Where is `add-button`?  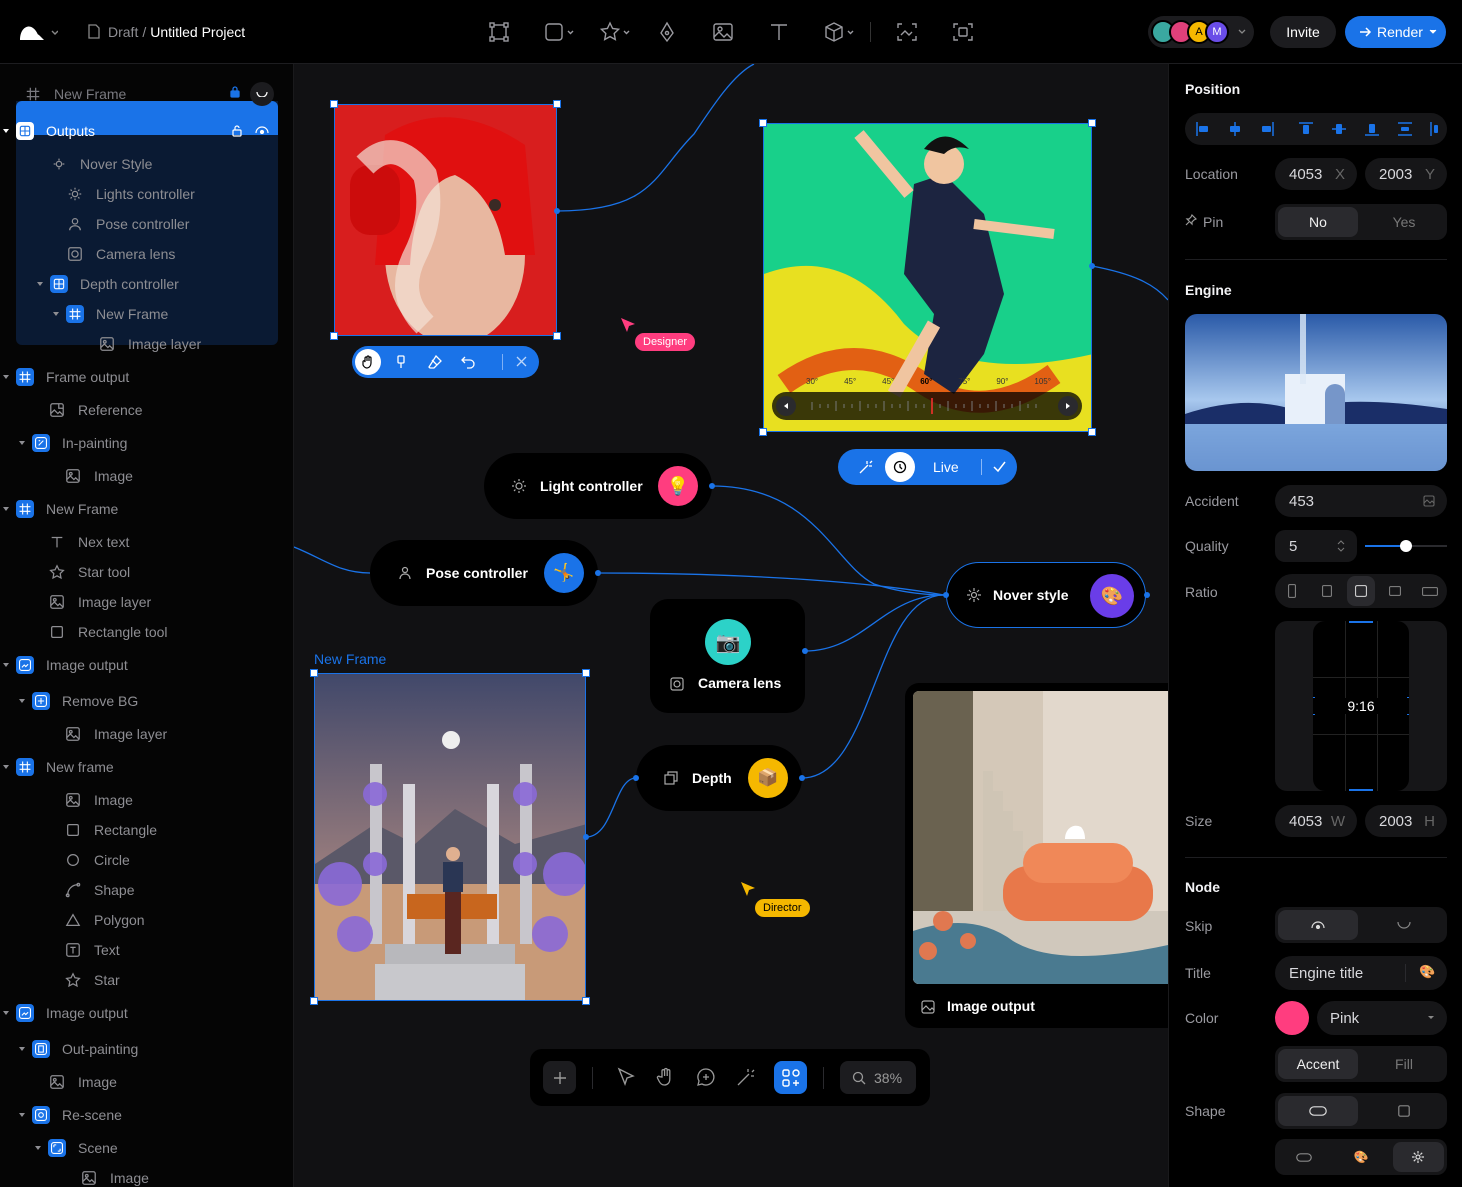 add-button is located at coordinates (559, 1077).